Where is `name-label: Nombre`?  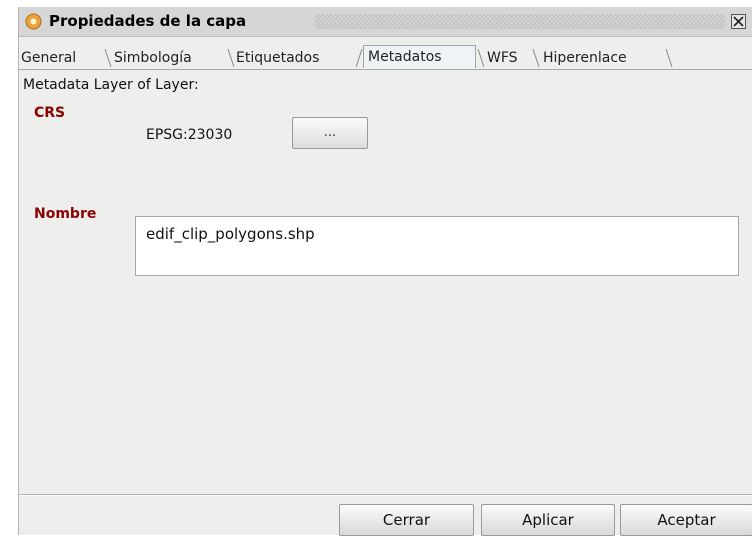 name-label: Nombre is located at coordinates (65, 214).